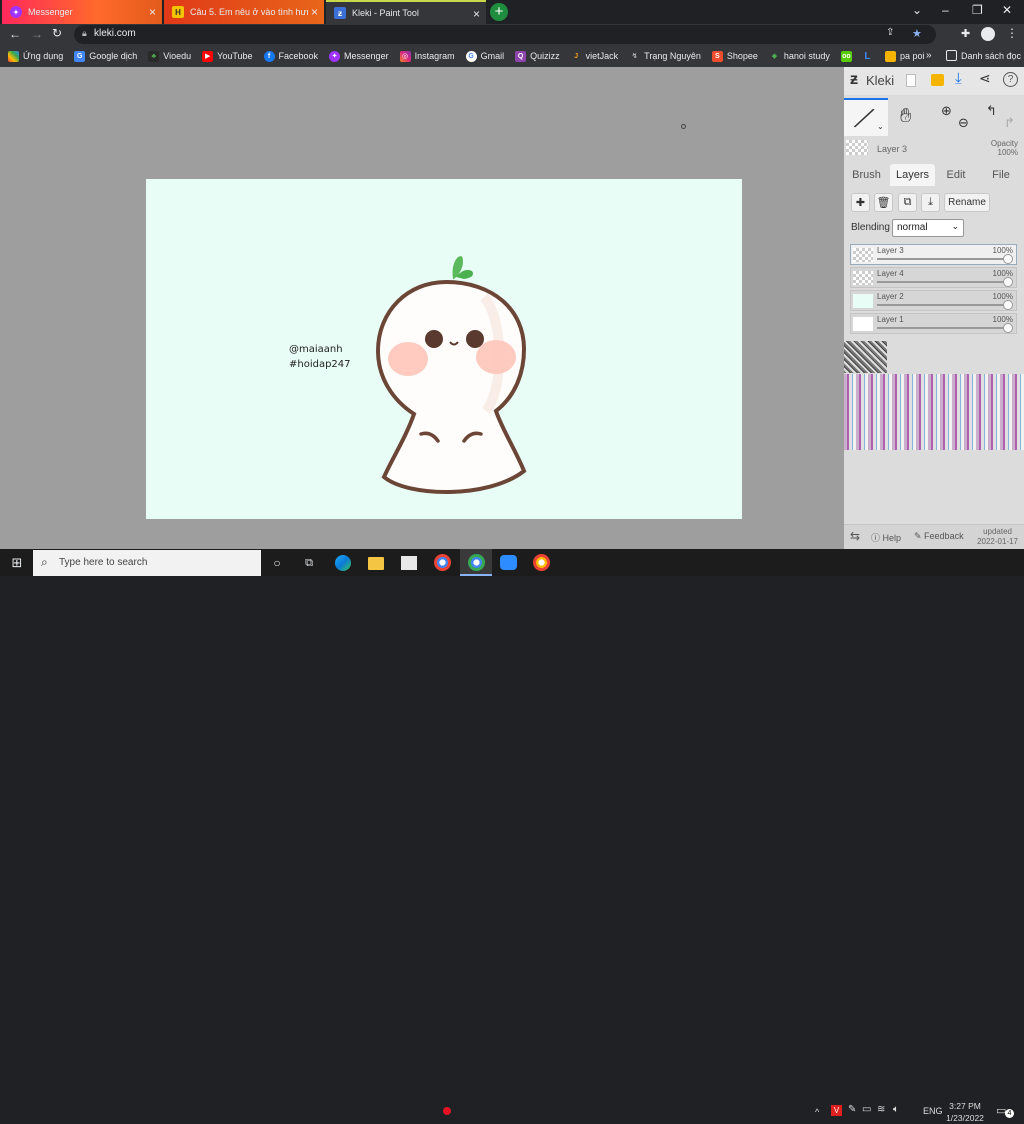  What do you see at coordinates (508, 562) in the screenshot?
I see `zoom-app-icon` at bounding box center [508, 562].